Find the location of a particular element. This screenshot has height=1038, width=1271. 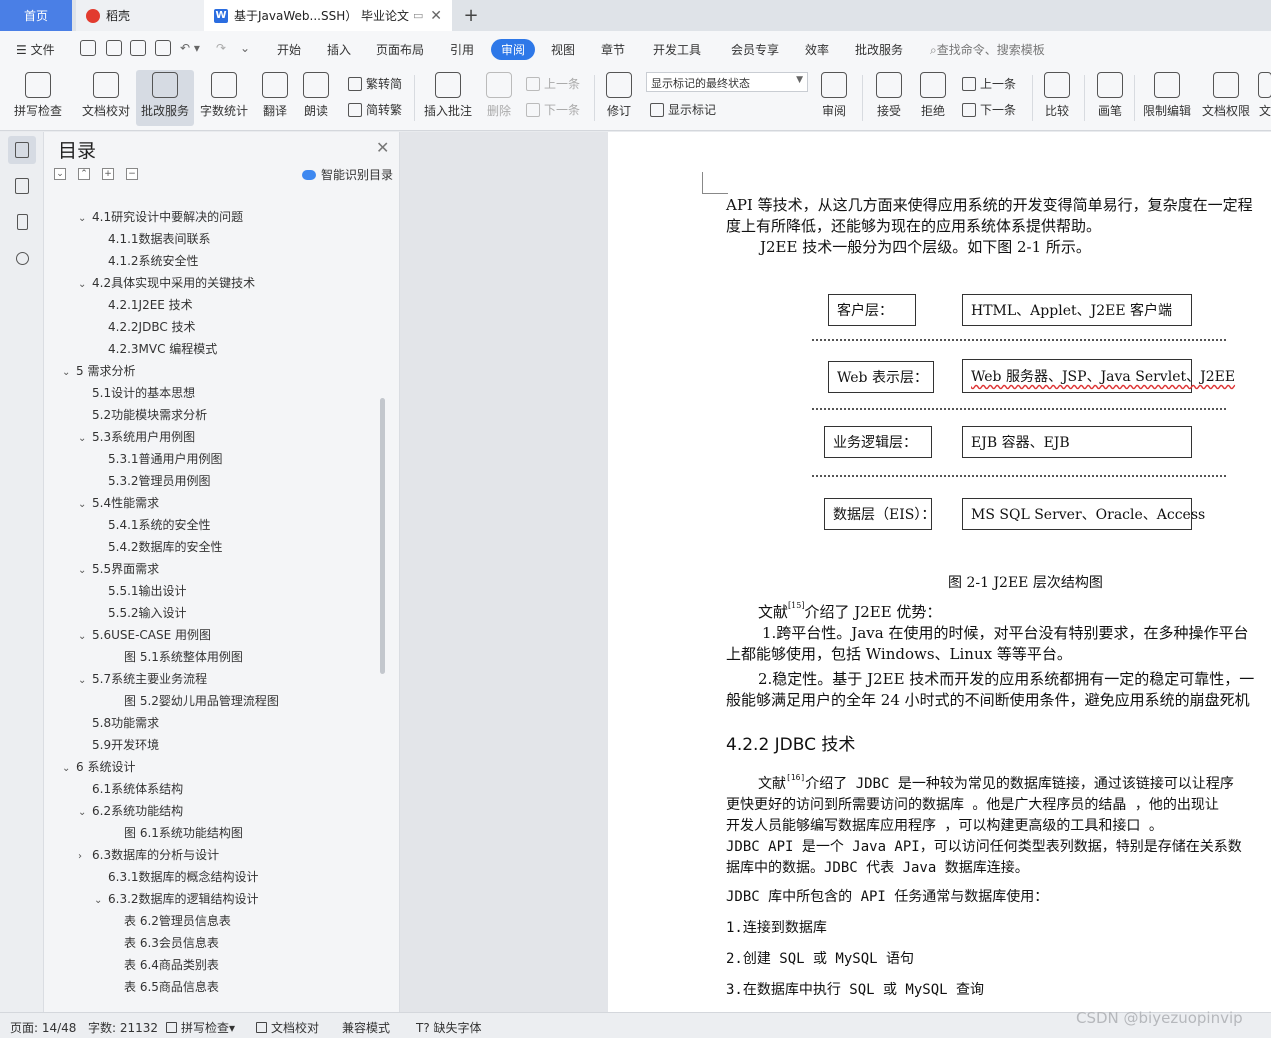

next-change-button: 下一条 is located at coordinates (989, 109).